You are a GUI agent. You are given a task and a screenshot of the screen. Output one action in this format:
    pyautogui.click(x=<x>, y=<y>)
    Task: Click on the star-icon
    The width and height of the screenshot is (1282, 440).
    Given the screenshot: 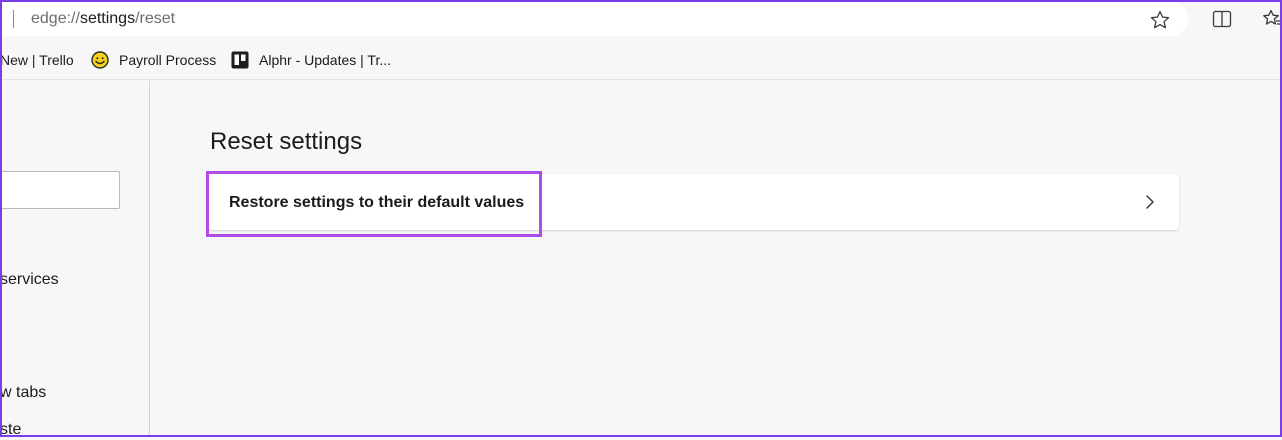 What is the action you would take?
    pyautogui.click(x=1160, y=20)
    